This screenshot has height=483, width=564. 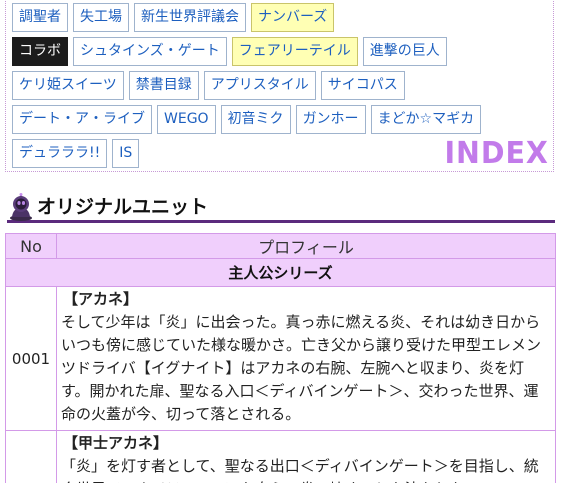 I want to click on tag-row-4: デート・ア・ライブ WEGO 初音ミク ガンホー まどか☆マギカ, so click(x=247, y=119).